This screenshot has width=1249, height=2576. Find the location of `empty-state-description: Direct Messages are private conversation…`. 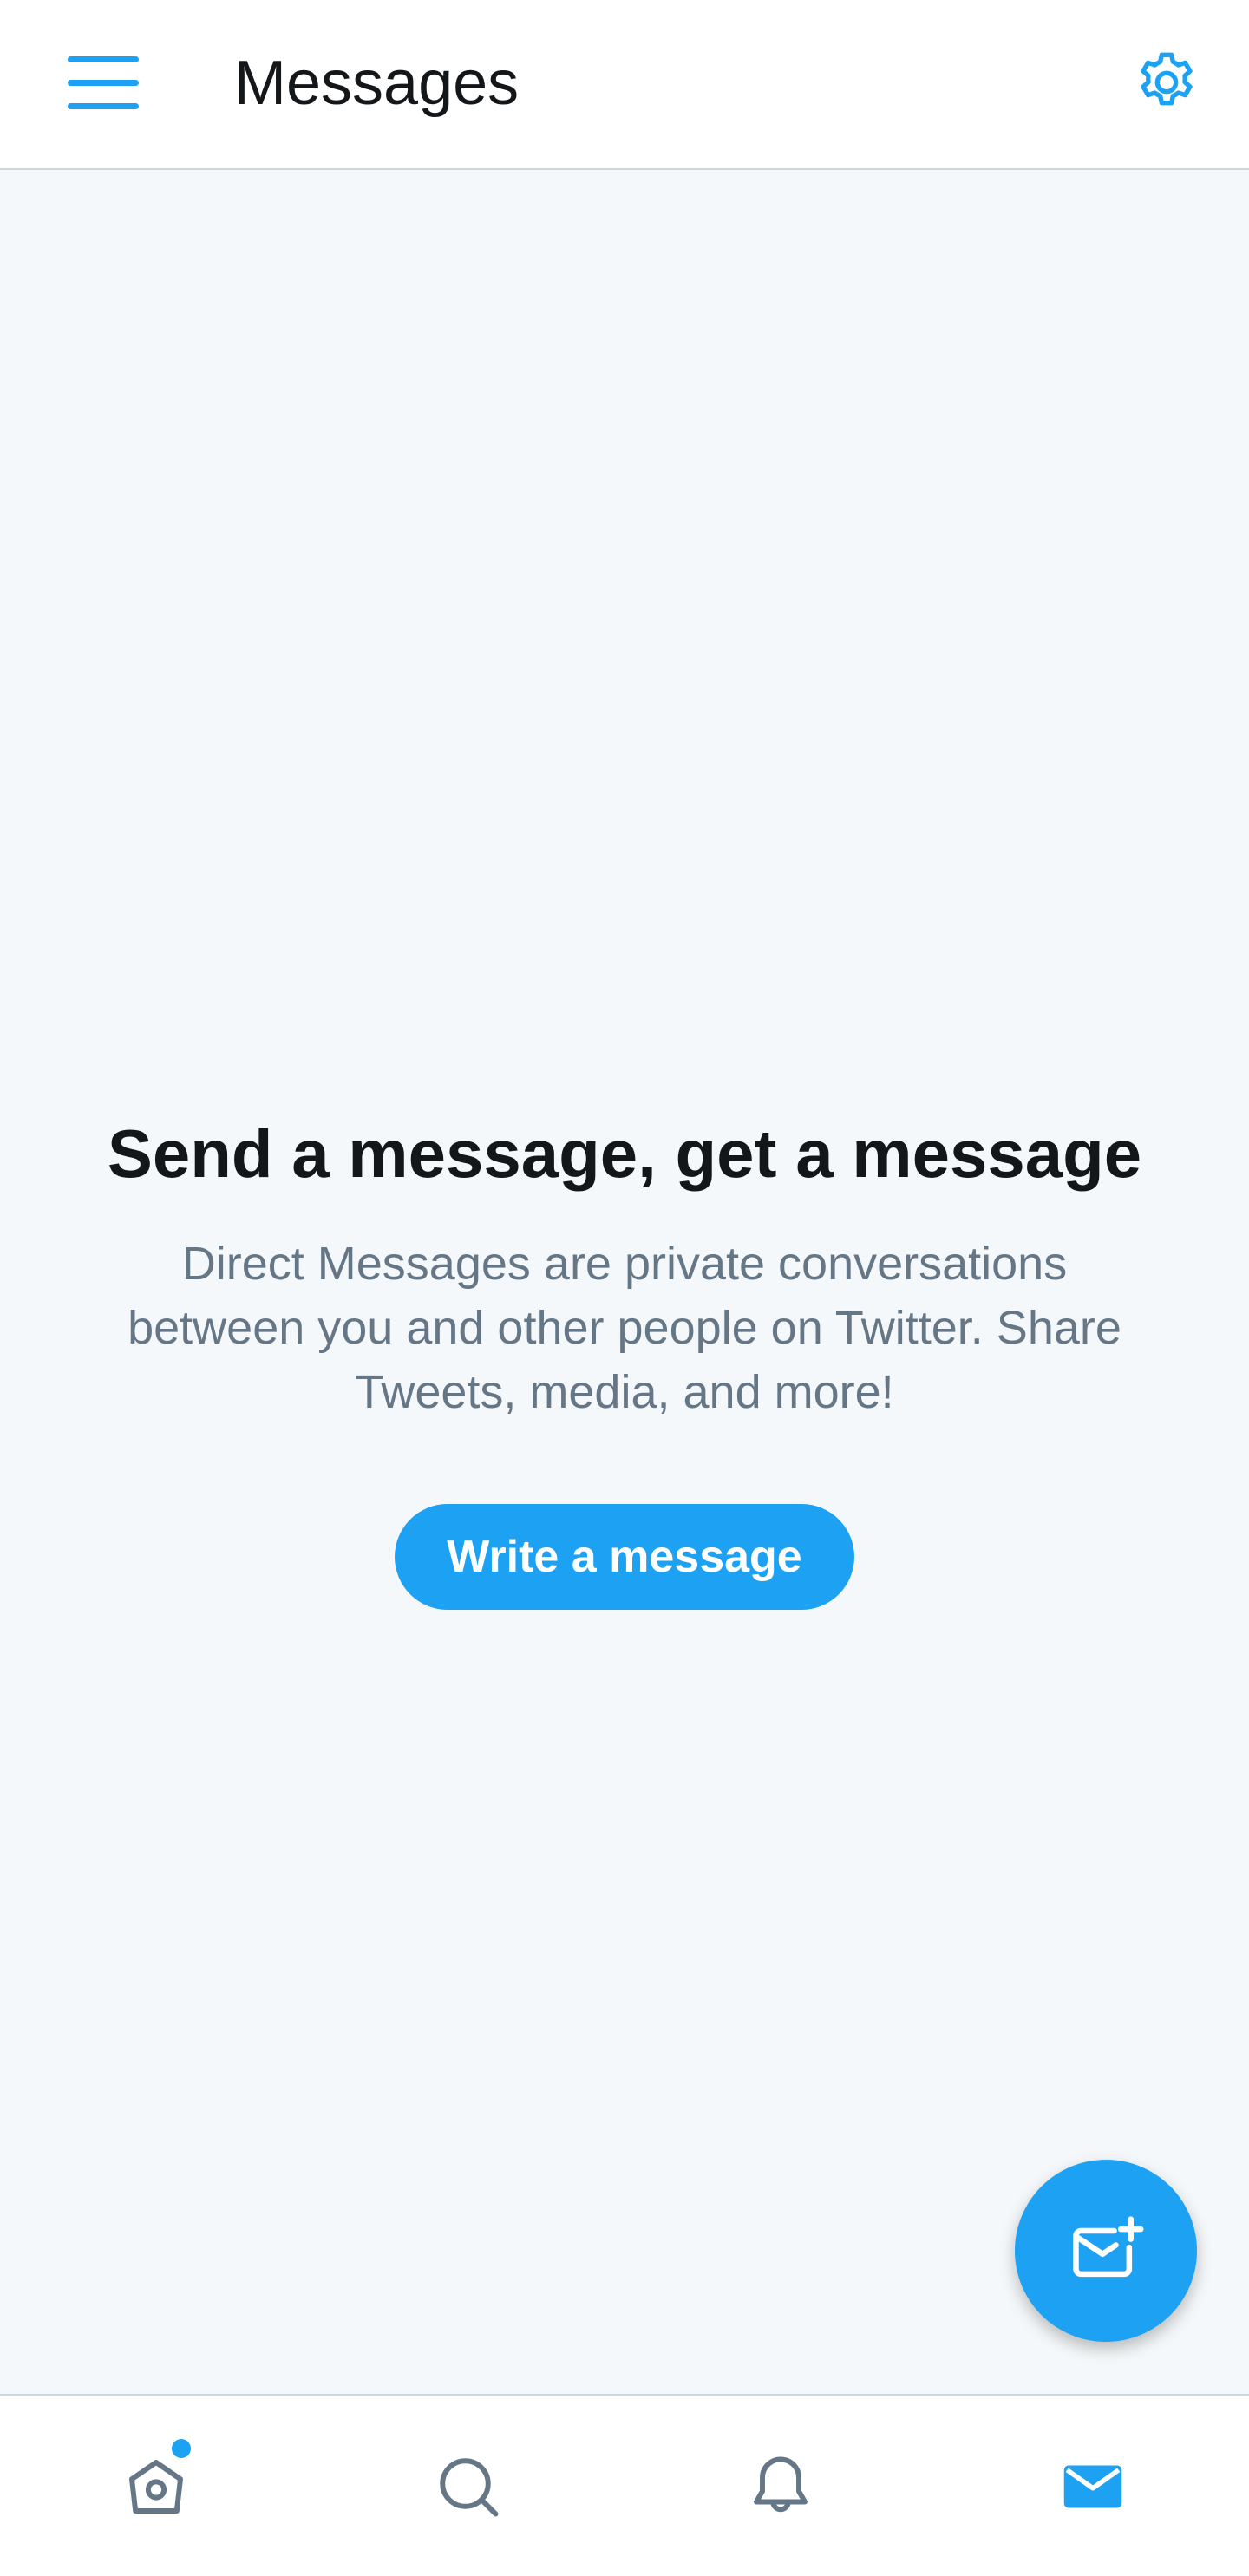

empty-state-description: Direct Messages are private conversation… is located at coordinates (624, 1328).